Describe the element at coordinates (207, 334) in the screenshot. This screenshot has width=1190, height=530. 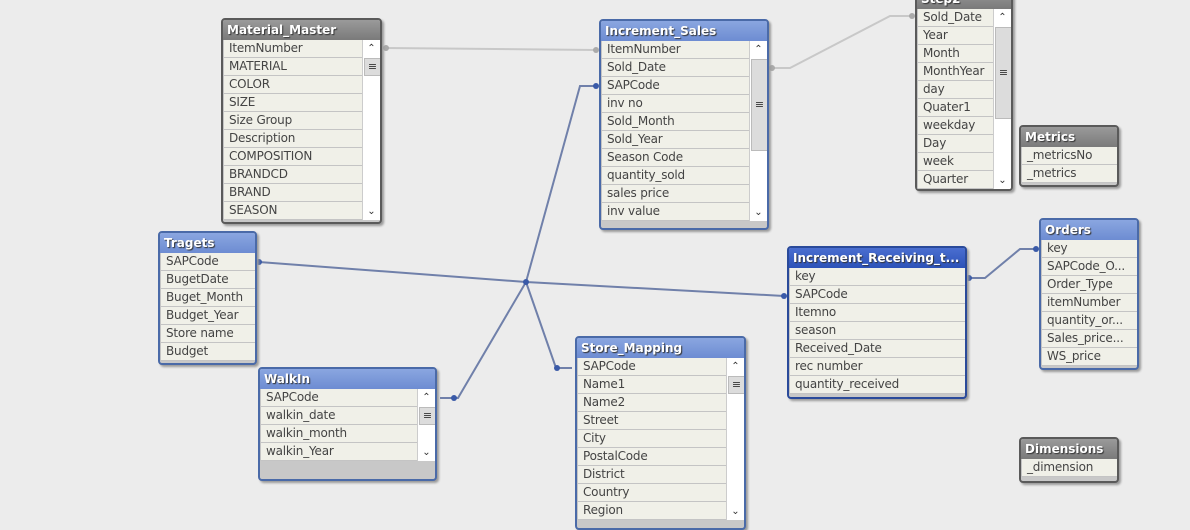
I see `field-row: Store name` at that location.